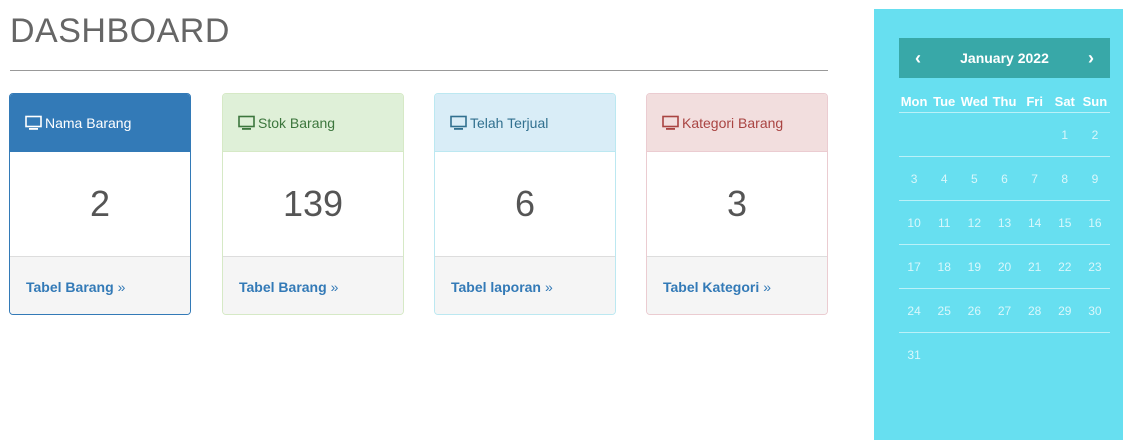 This screenshot has height=440, width=1123. Describe the element at coordinates (974, 266) in the screenshot. I see `calendar-day: 19` at that location.